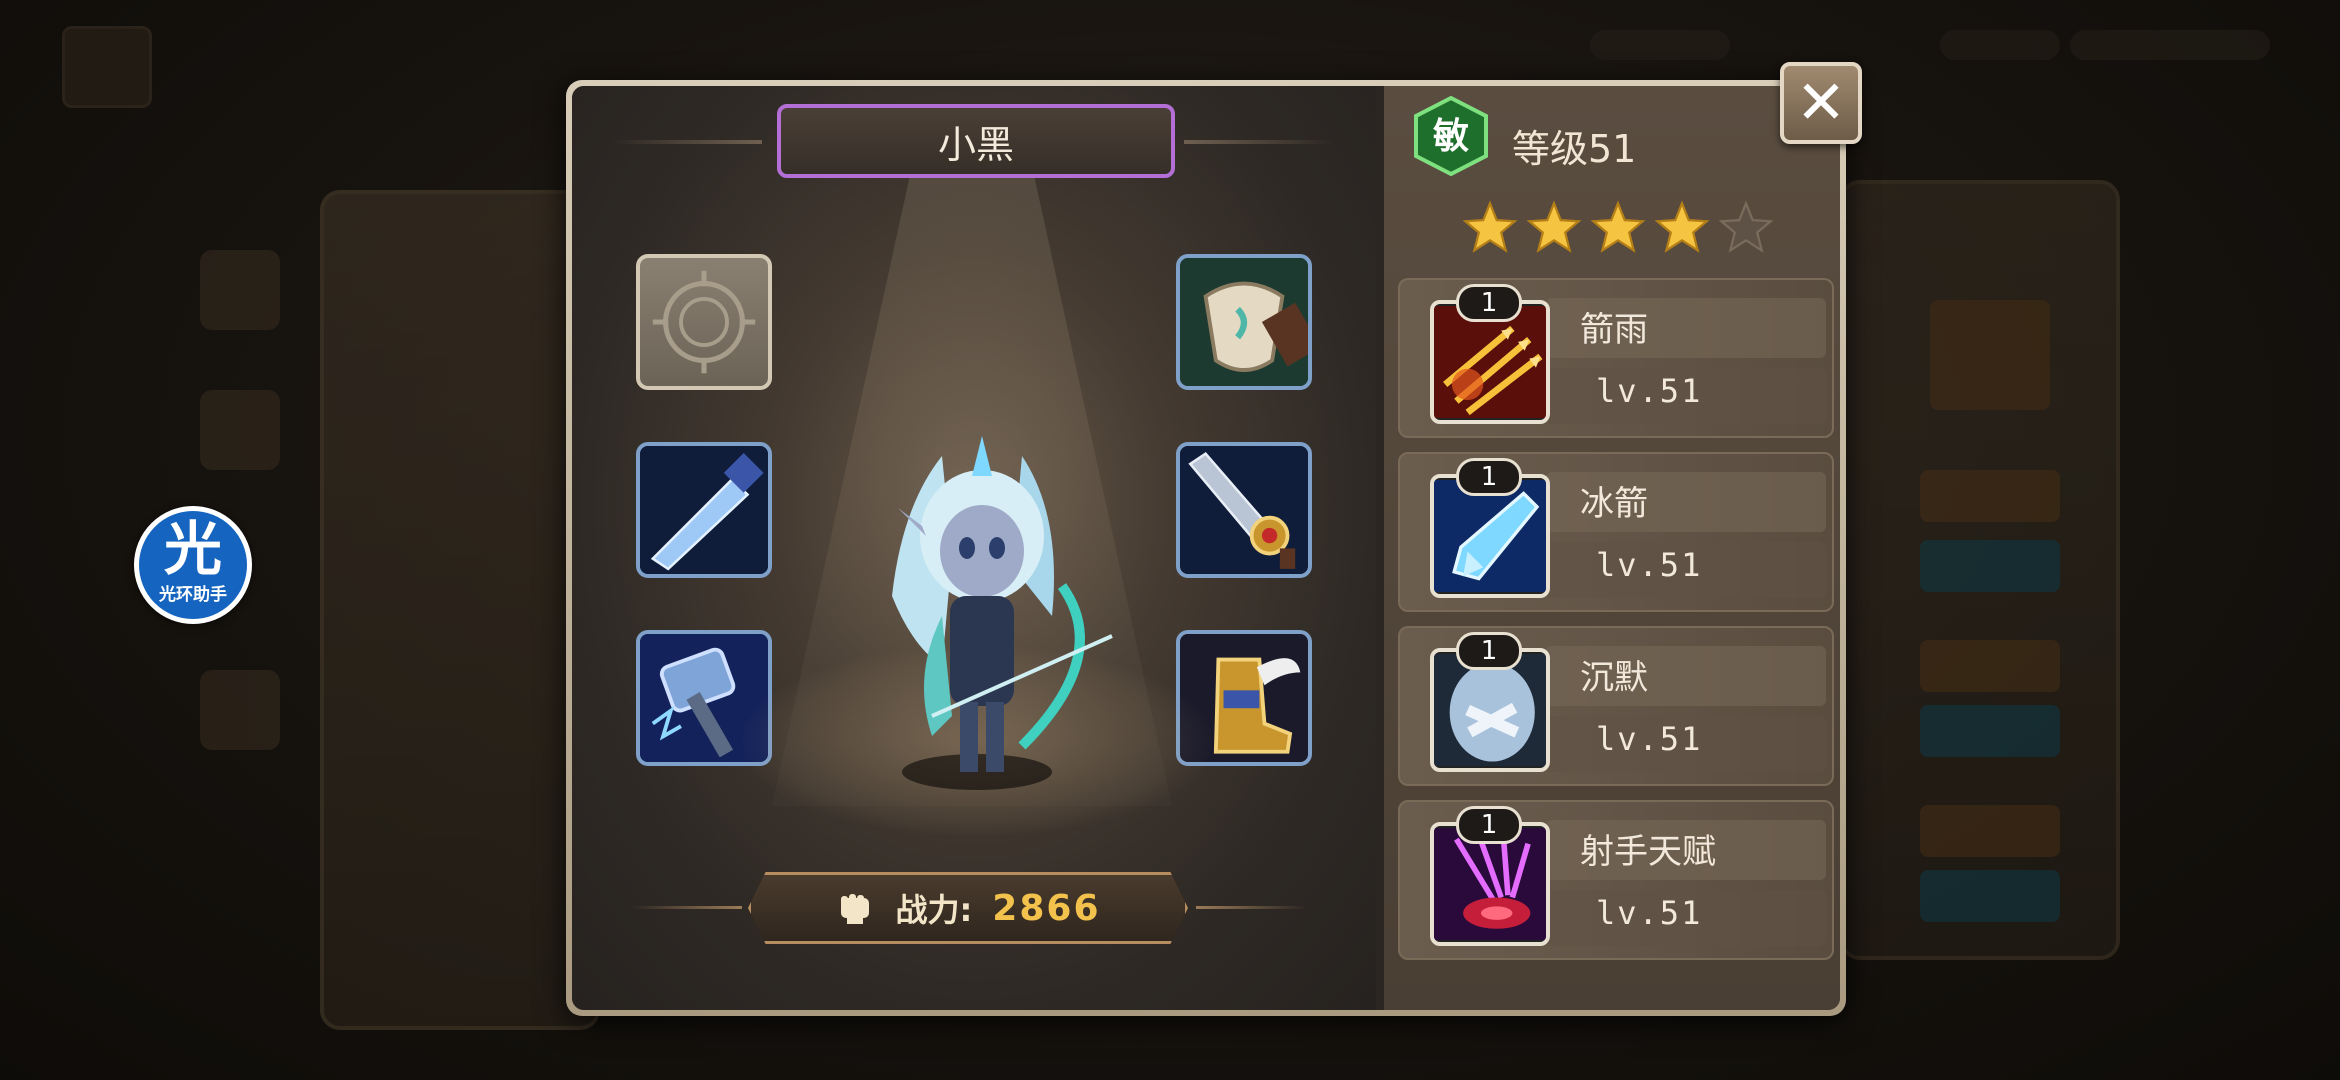 This screenshot has width=2340, height=1080. Describe the element at coordinates (1614, 504) in the screenshot. I see `skill-name: 冰箭` at that location.